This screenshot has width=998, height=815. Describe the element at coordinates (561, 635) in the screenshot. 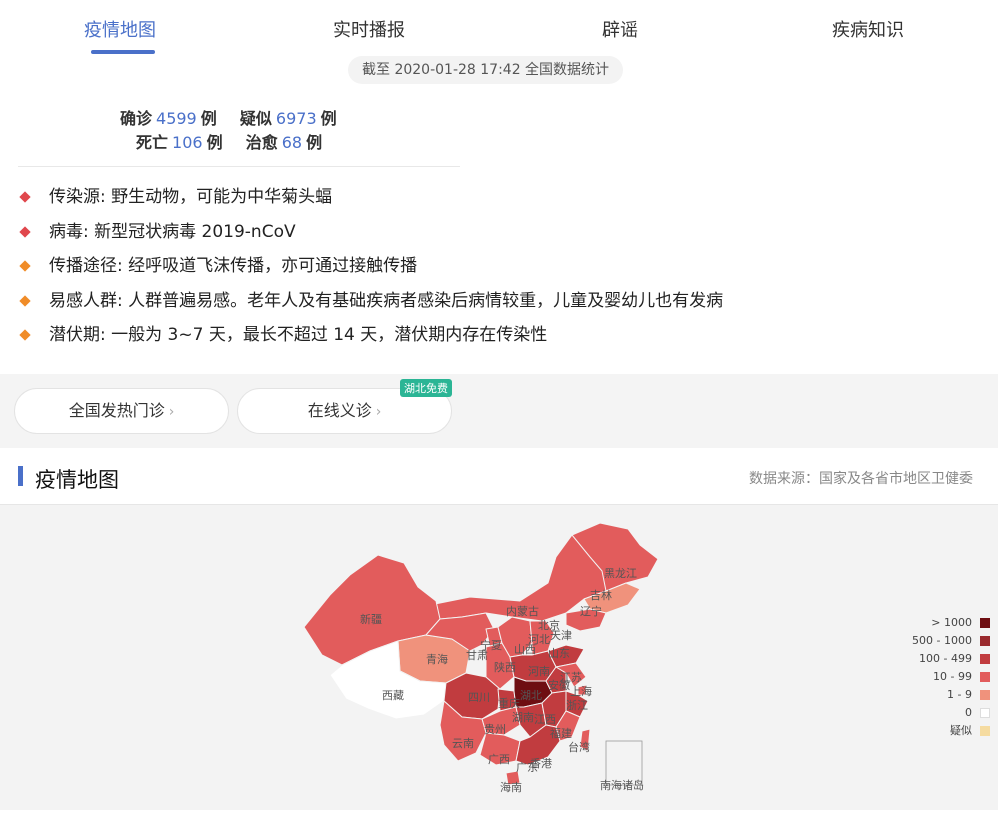

I see `region-label: 天津` at that location.